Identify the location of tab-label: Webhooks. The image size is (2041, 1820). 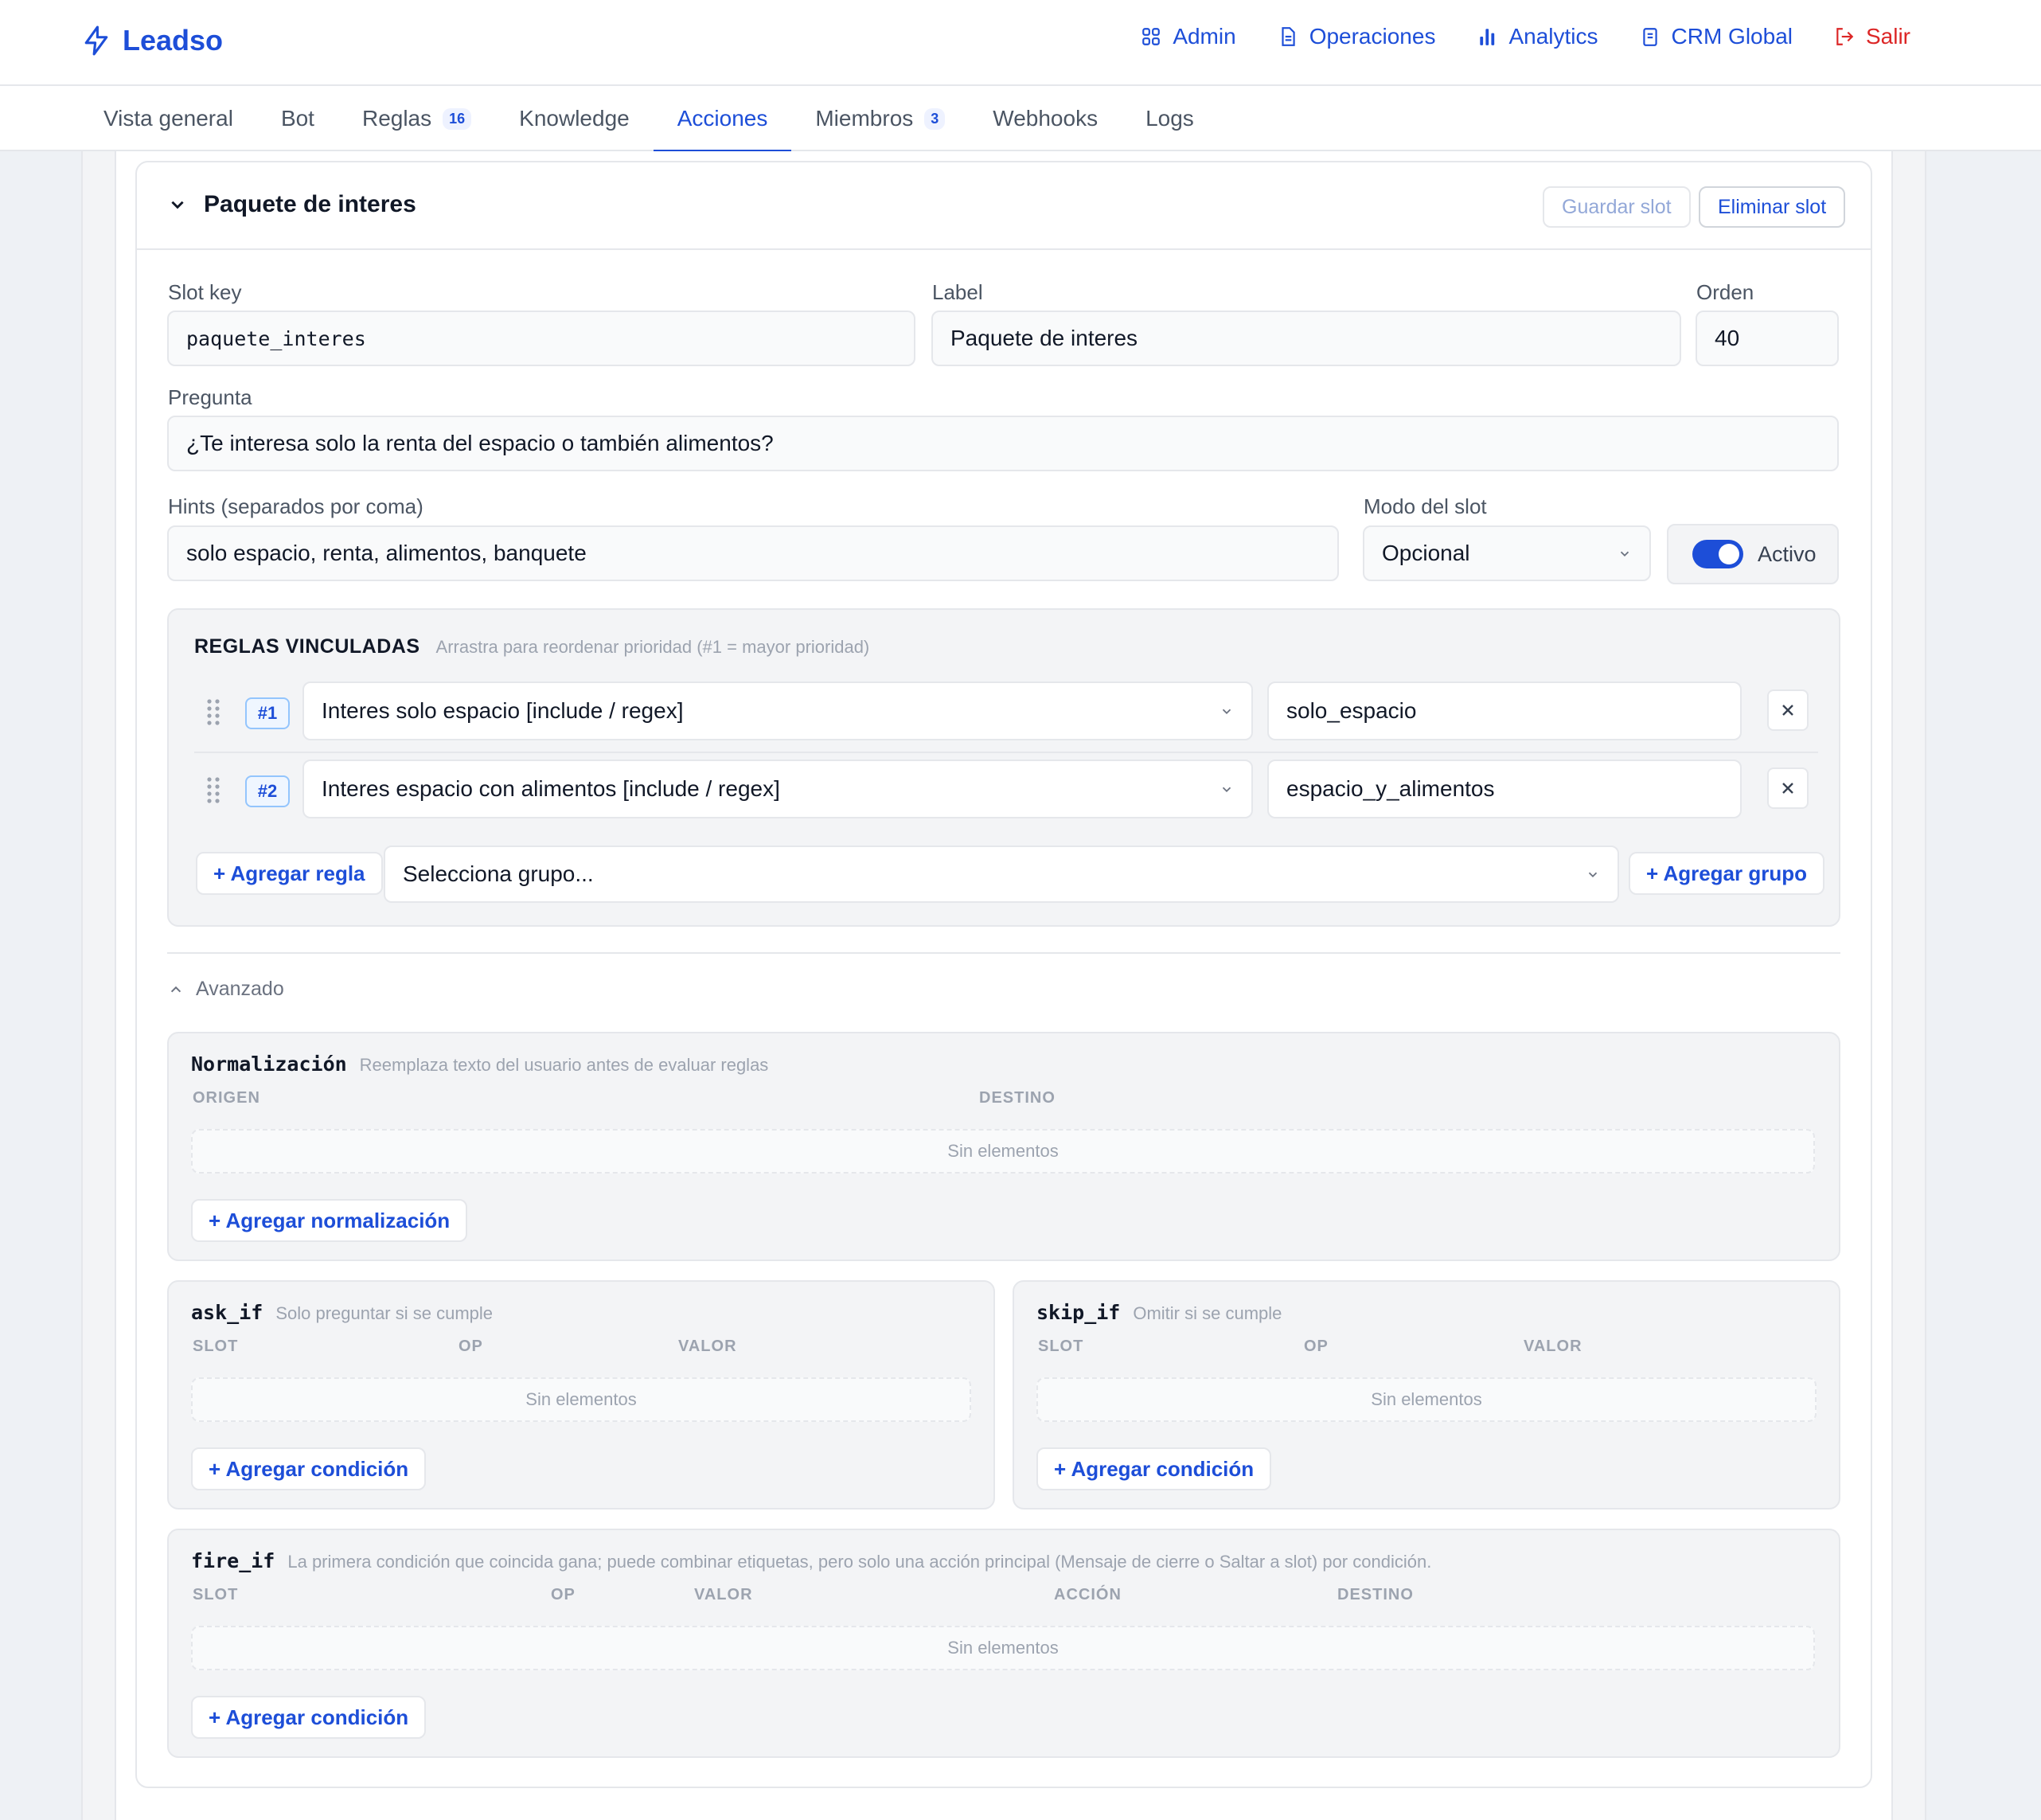
(1046, 119).